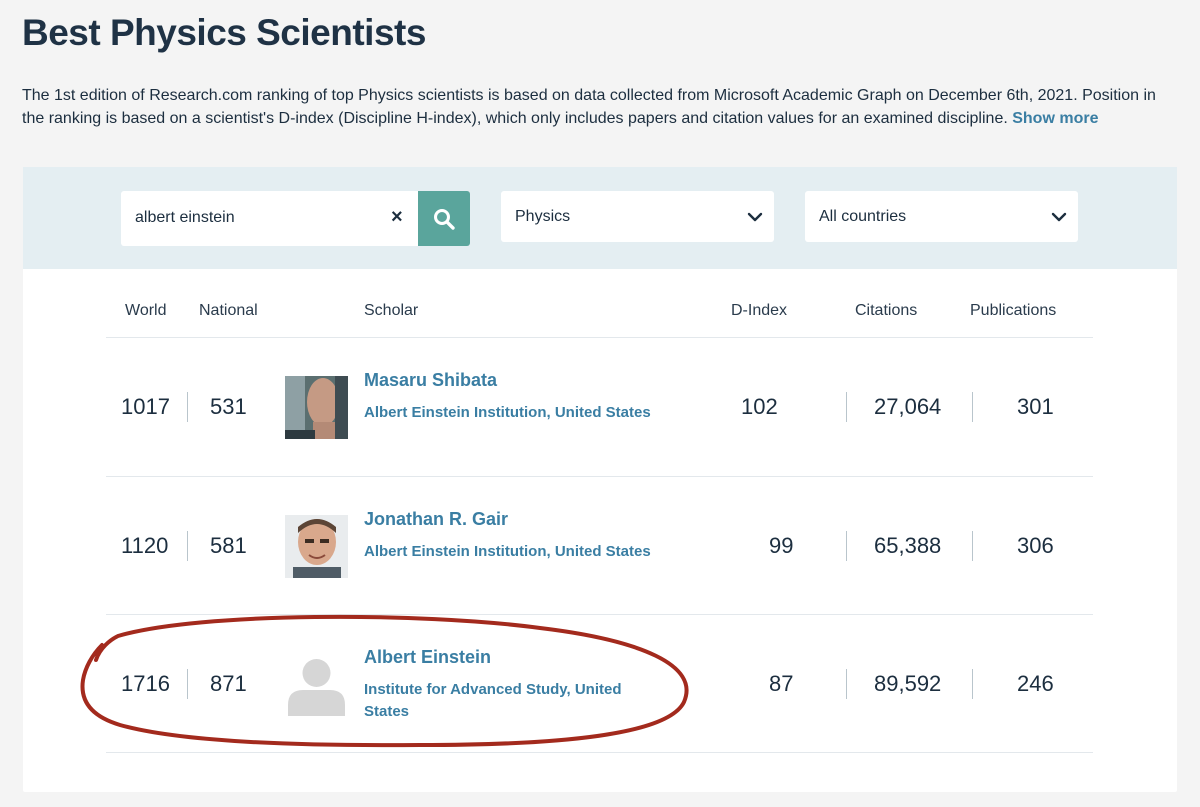 The image size is (1200, 807). Describe the element at coordinates (145, 406) in the screenshot. I see `world-rank: 1017` at that location.